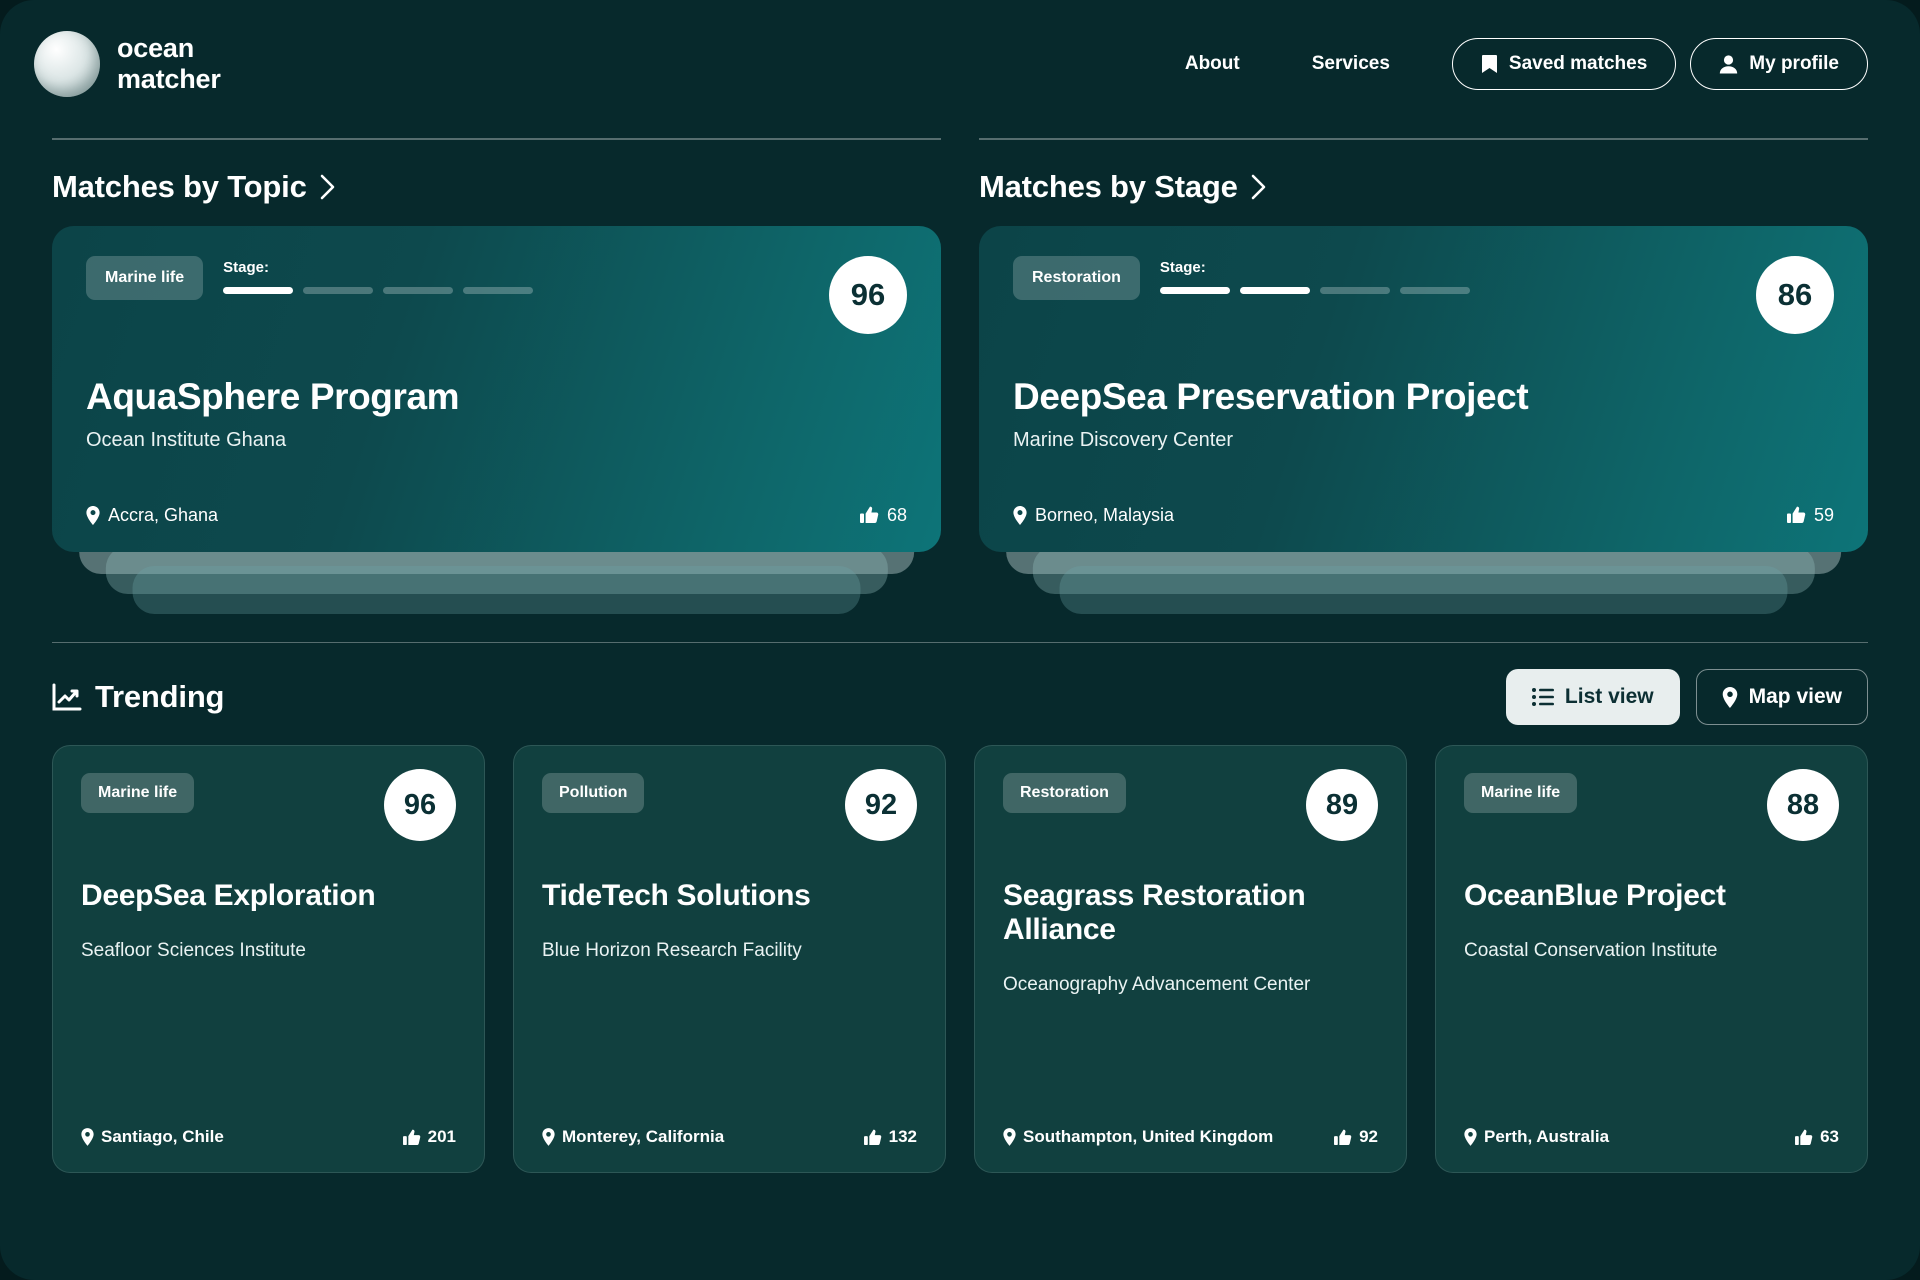 The width and height of the screenshot is (1920, 1280). Describe the element at coordinates (163, 514) in the screenshot. I see `location-text: Accra, Ghana` at that location.